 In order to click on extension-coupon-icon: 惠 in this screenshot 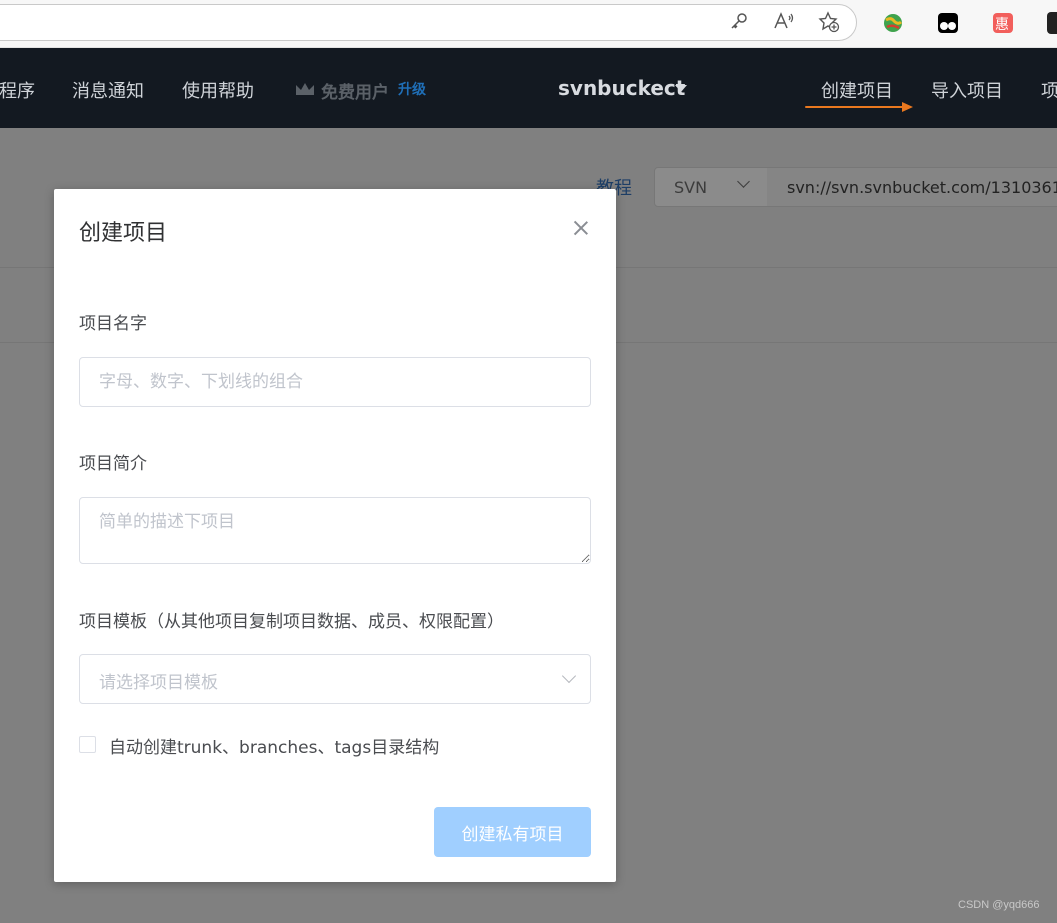, I will do `click(1003, 23)`.